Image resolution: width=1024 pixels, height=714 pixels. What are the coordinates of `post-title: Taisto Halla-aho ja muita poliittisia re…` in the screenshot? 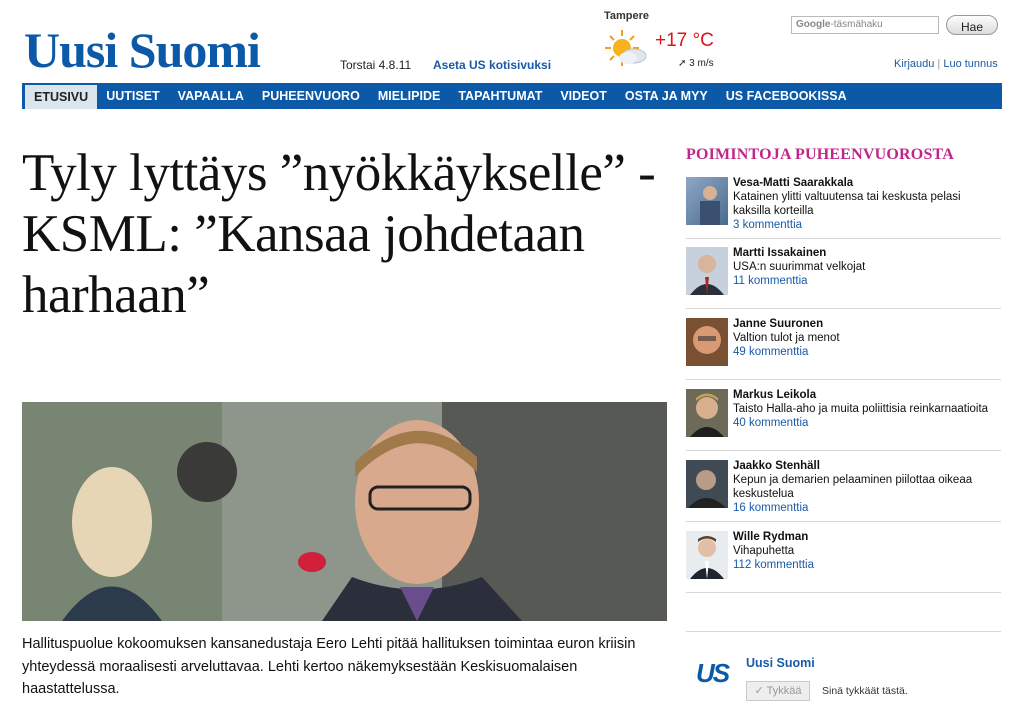 It's located at (867, 409).